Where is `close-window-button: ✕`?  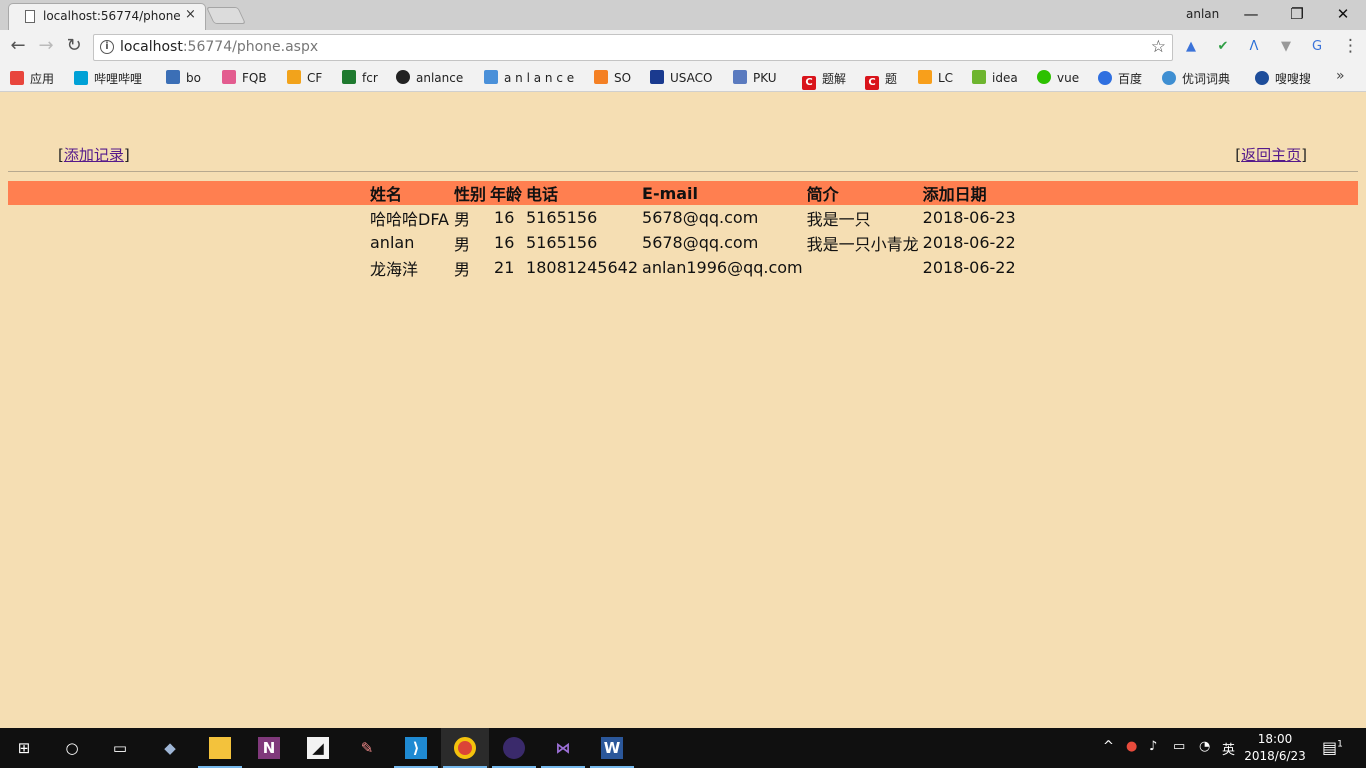
close-window-button: ✕ is located at coordinates (1343, 15).